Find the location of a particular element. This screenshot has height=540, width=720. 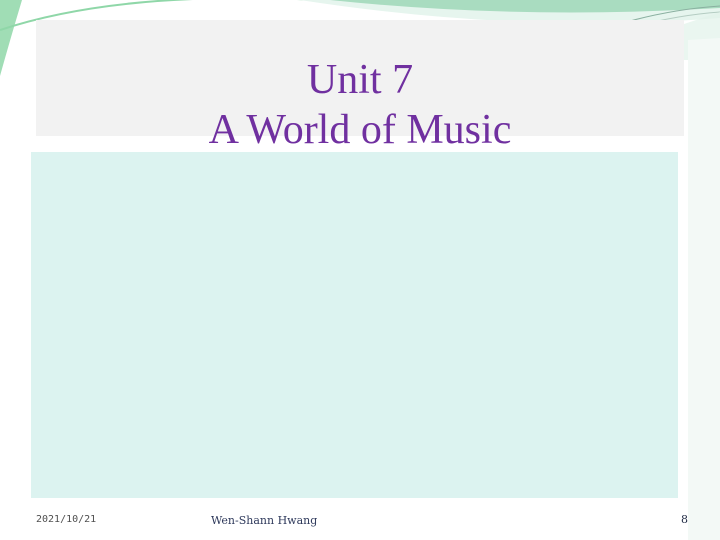

footer-date: 2021/10/21 is located at coordinates (66, 519).